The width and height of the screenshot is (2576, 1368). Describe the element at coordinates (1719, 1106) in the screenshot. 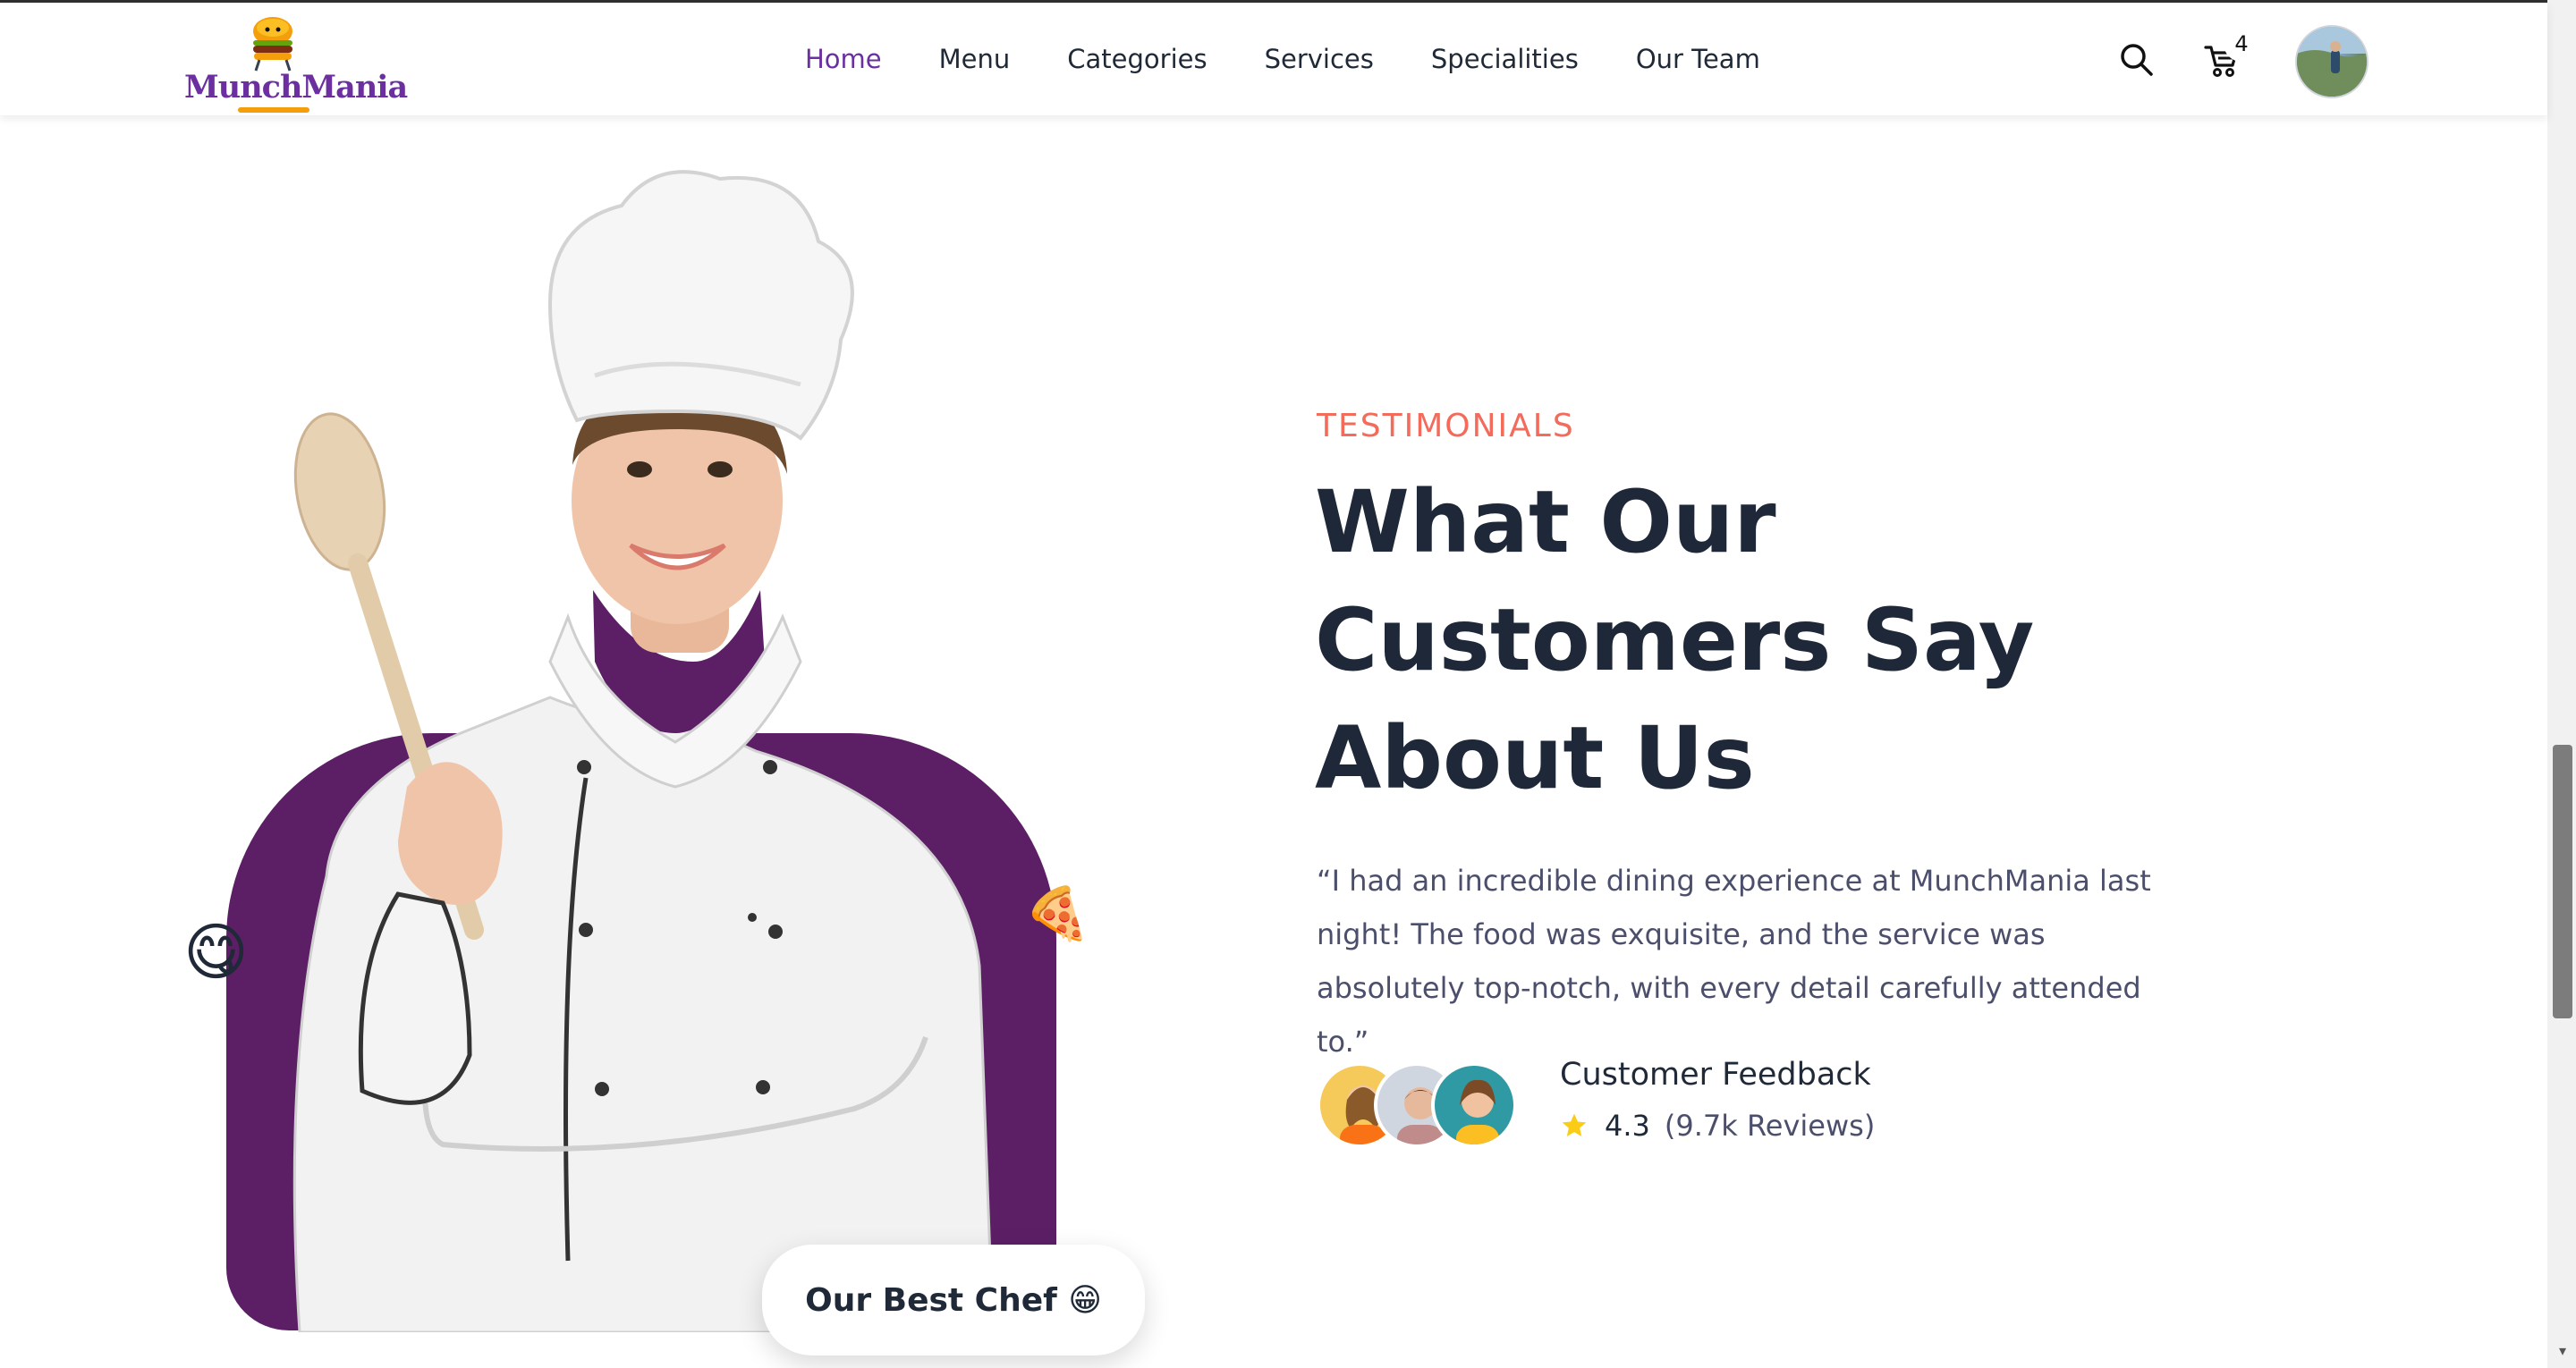

I see `customer-feedback: Customer Feedback 4.3 (9.7k Reviews)` at that location.